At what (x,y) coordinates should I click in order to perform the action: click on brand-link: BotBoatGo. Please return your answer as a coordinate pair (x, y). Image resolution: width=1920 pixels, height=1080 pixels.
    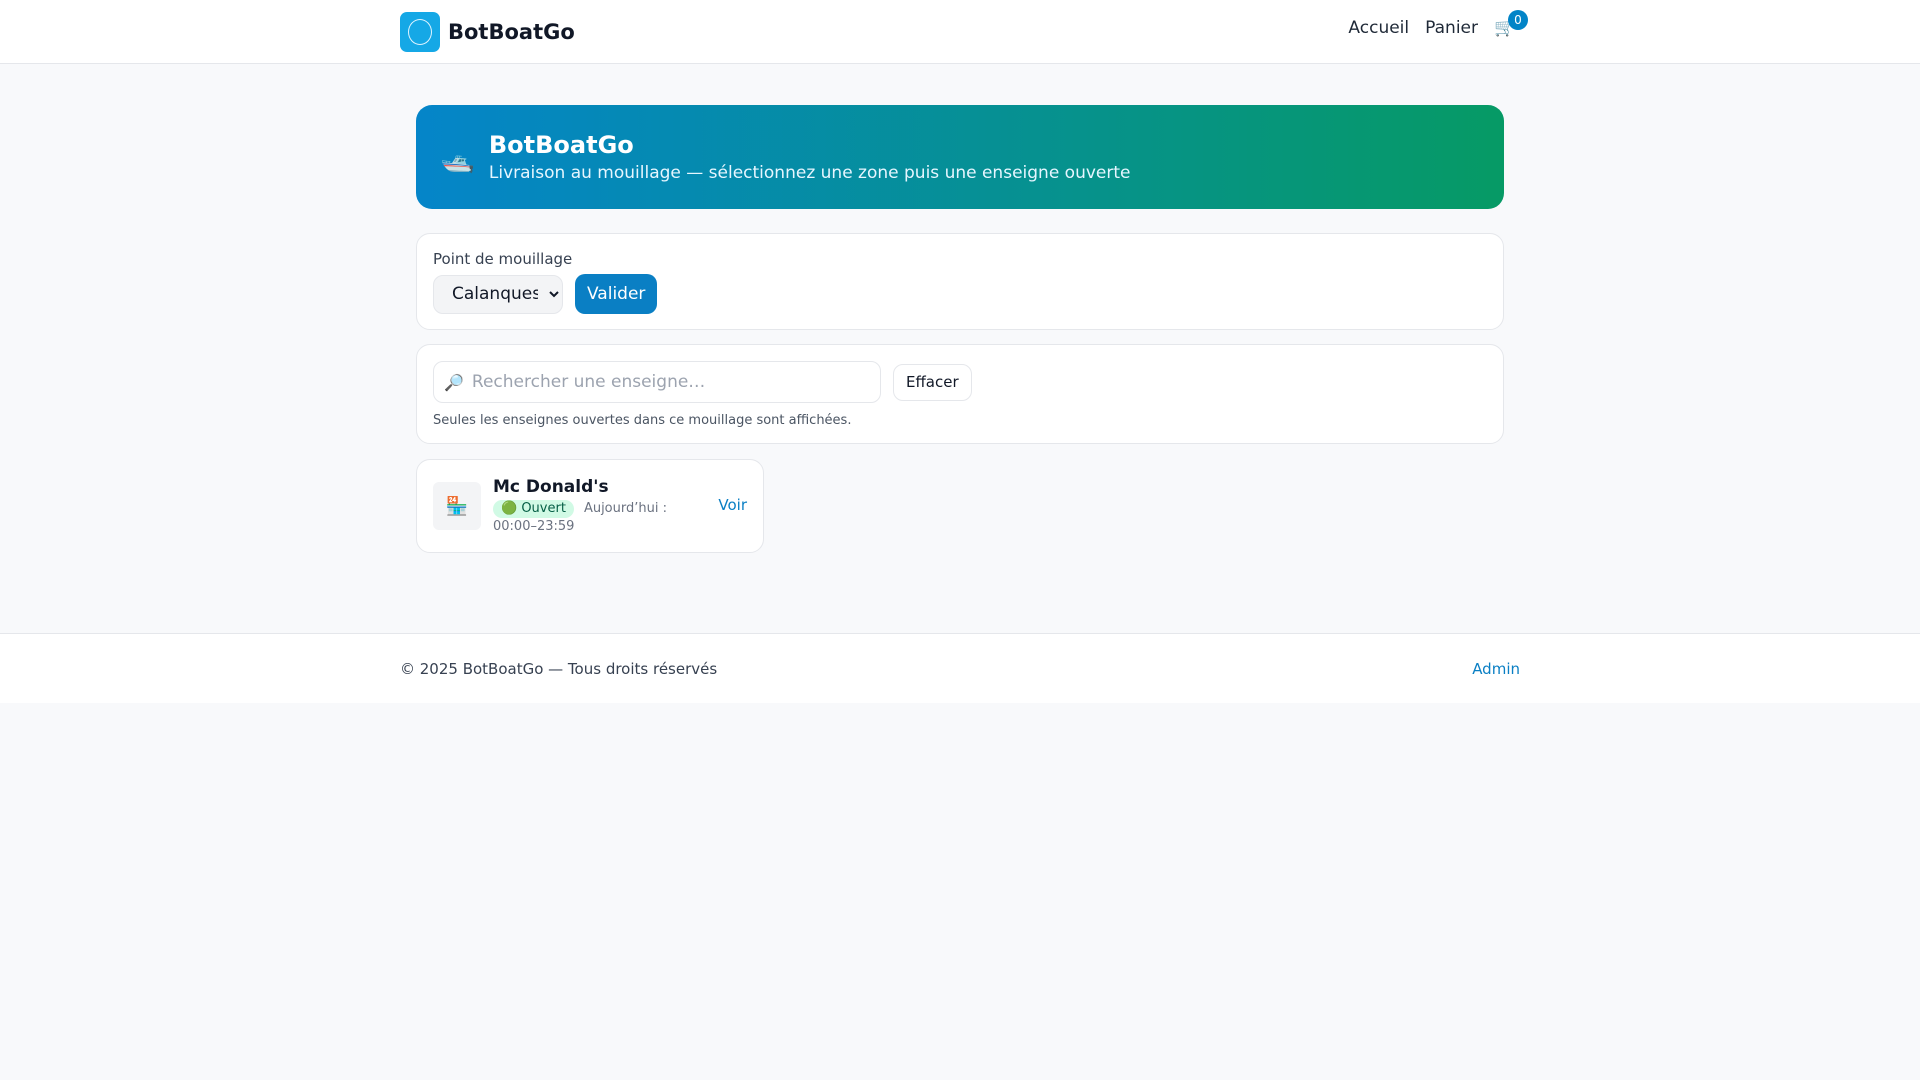
    Looking at the image, I should click on (487, 32).